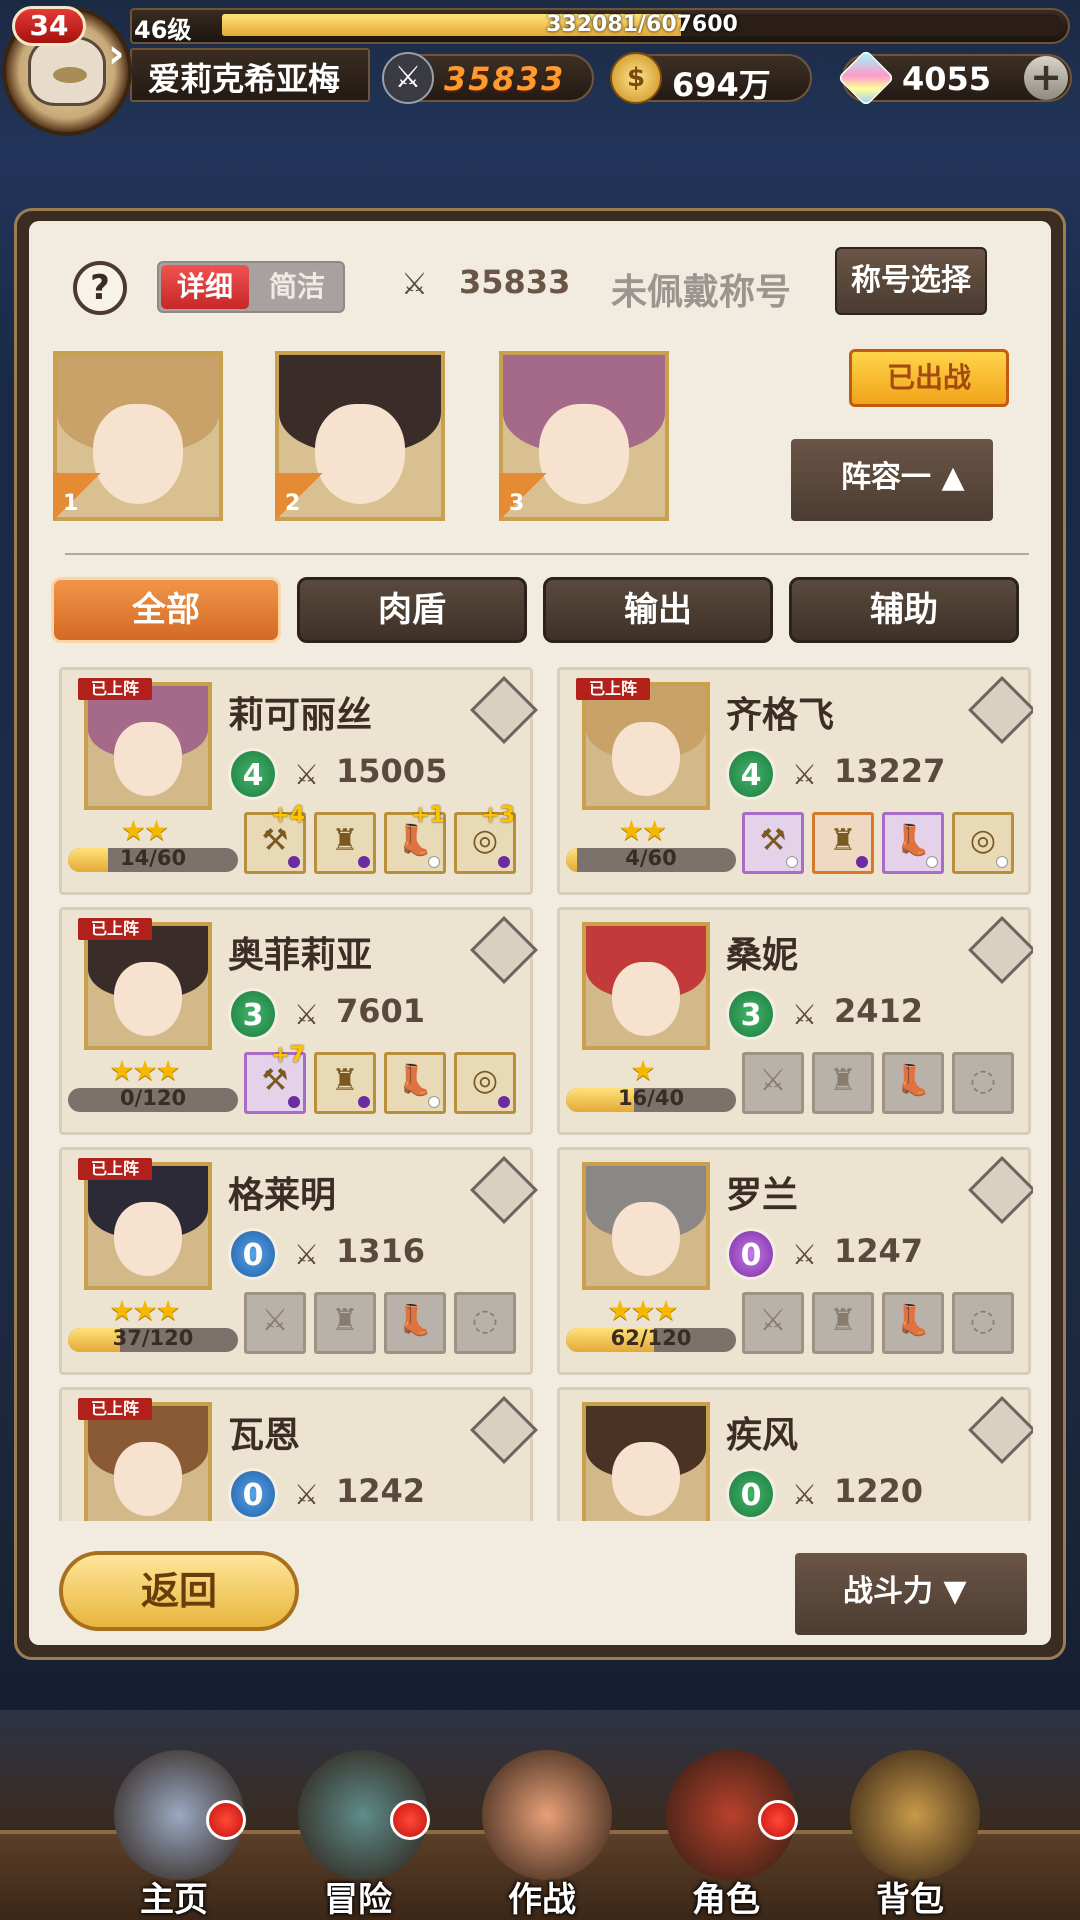  I want to click on back-button: 返回, so click(179, 1591).